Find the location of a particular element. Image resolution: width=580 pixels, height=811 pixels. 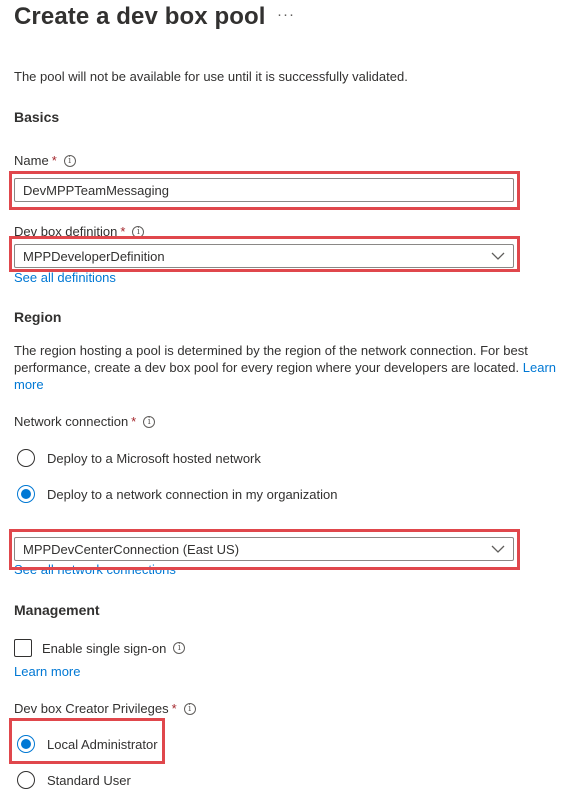

name-label: Name * i is located at coordinates (45, 160).